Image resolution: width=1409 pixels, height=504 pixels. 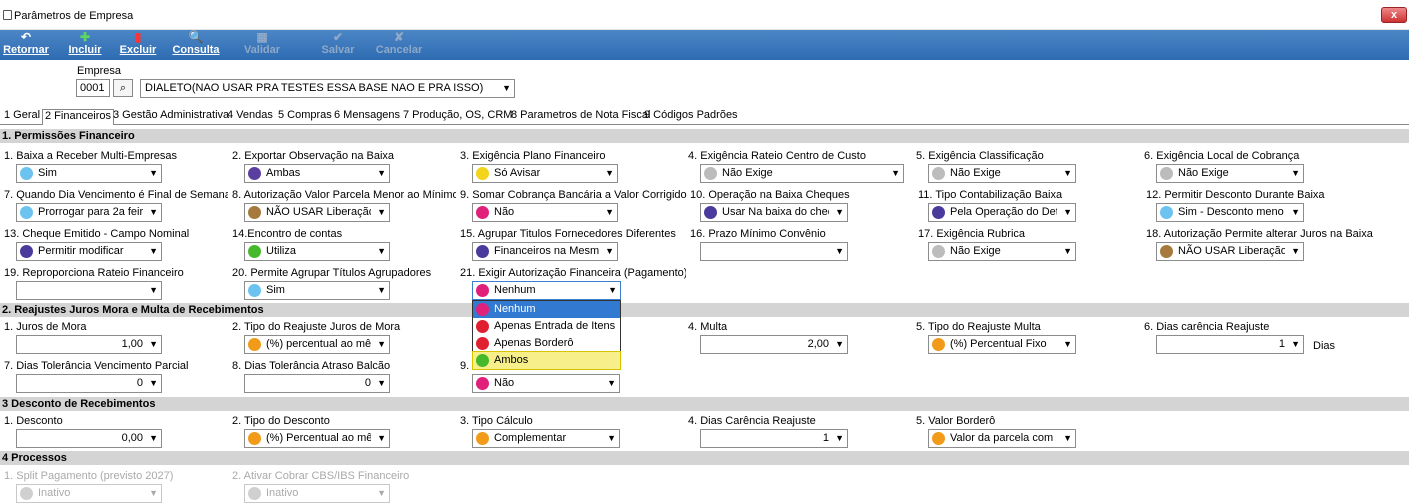 I want to click on tab-vendas: 4 Vendas, so click(x=250, y=115).